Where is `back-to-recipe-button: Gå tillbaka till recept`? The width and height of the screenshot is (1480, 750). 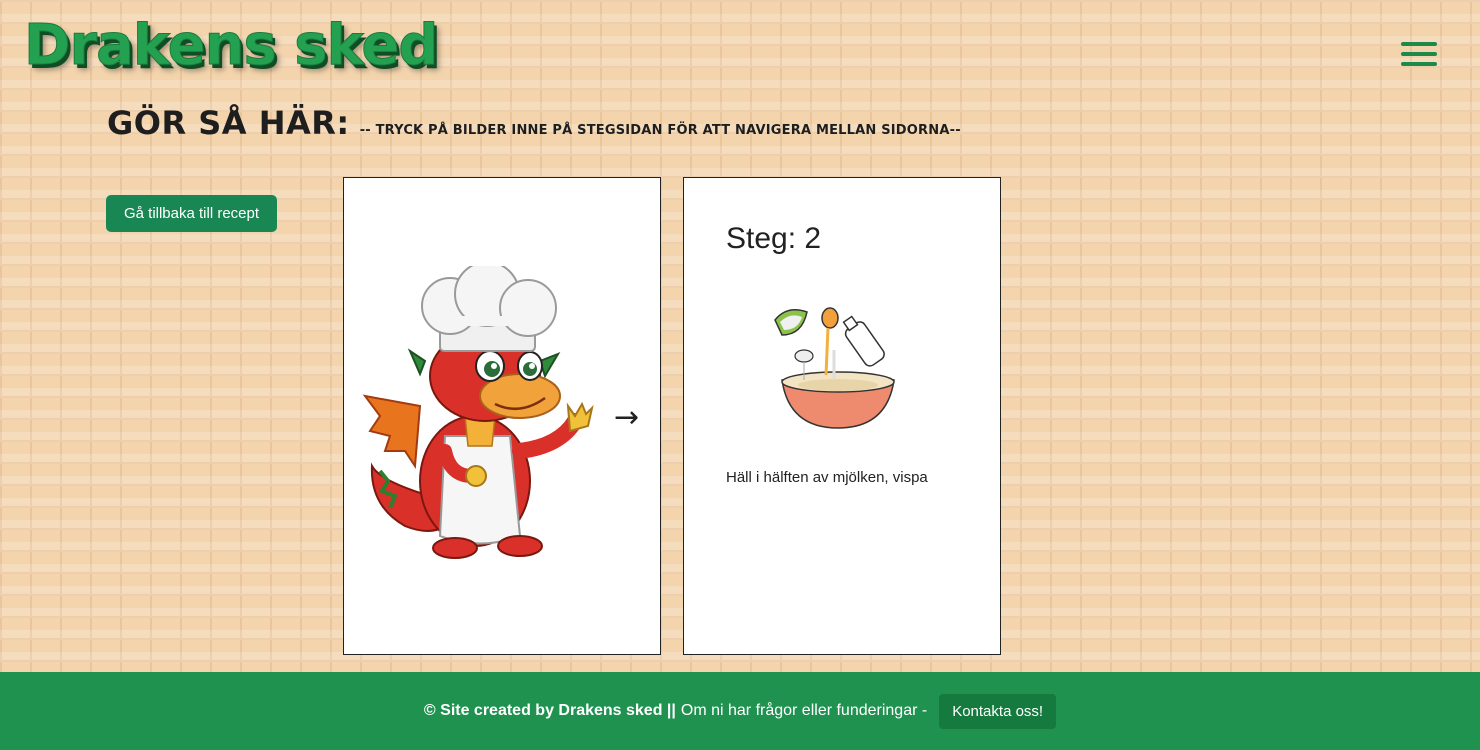 back-to-recipe-button: Gå tillbaka till recept is located at coordinates (191, 213).